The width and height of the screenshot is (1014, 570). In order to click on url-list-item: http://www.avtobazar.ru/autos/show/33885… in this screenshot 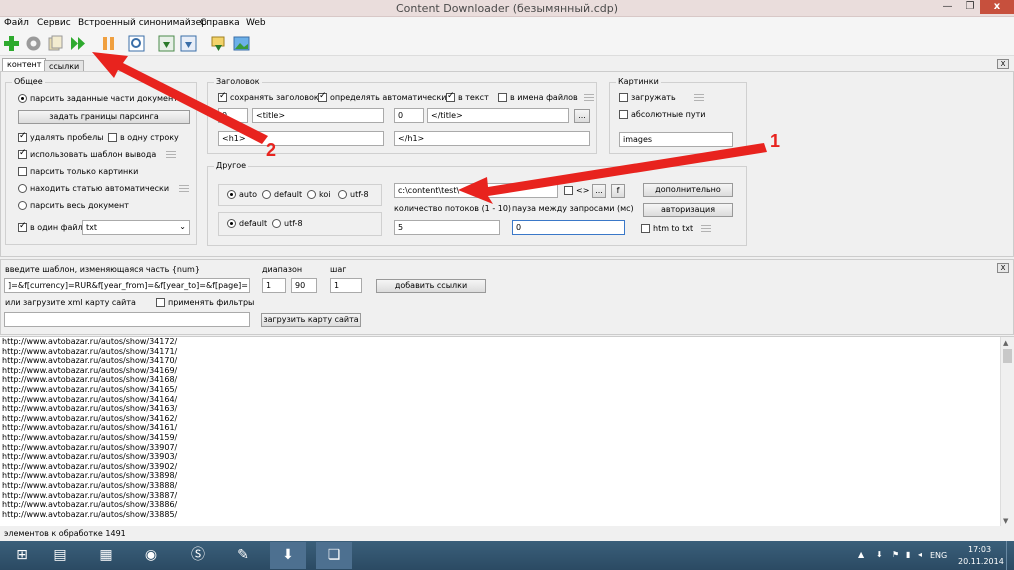, I will do `click(507, 515)`.